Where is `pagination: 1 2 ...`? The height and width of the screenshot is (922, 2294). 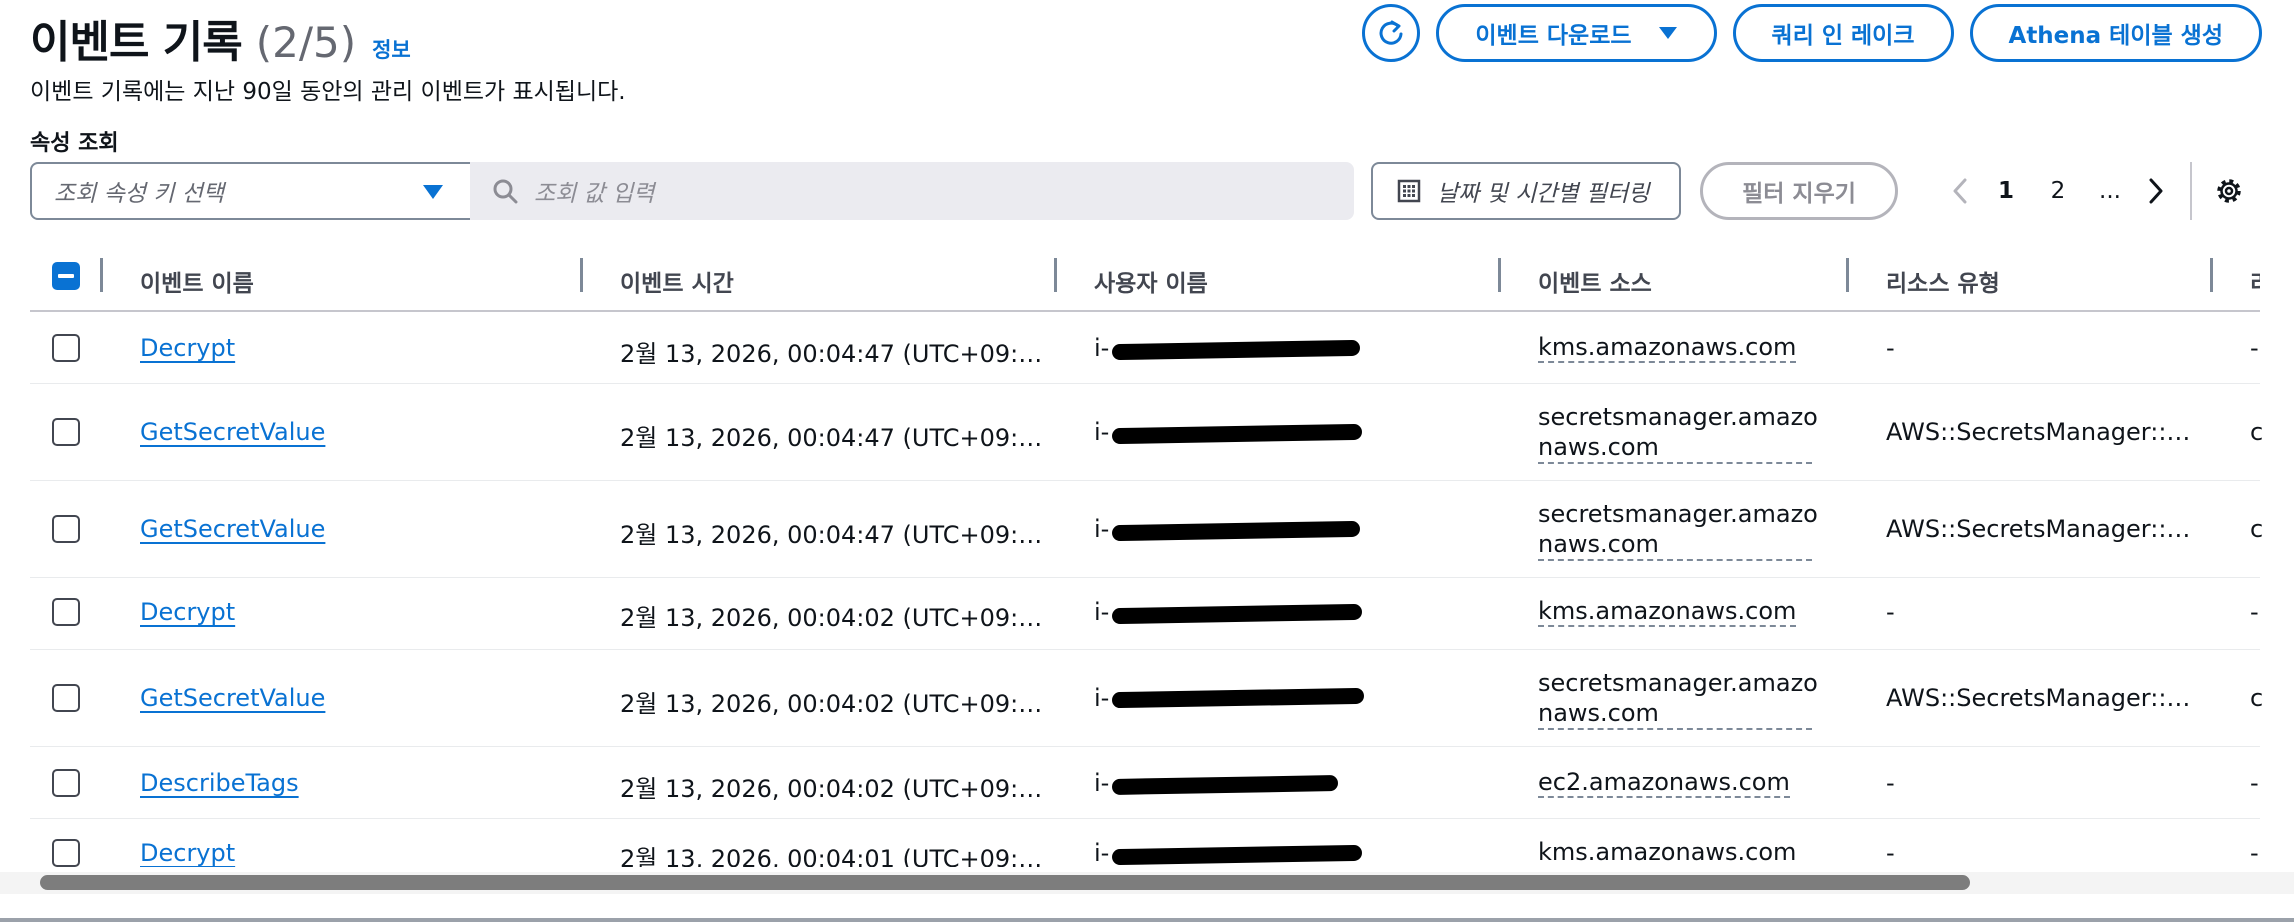 pagination: 1 2 ... is located at coordinates (2058, 191).